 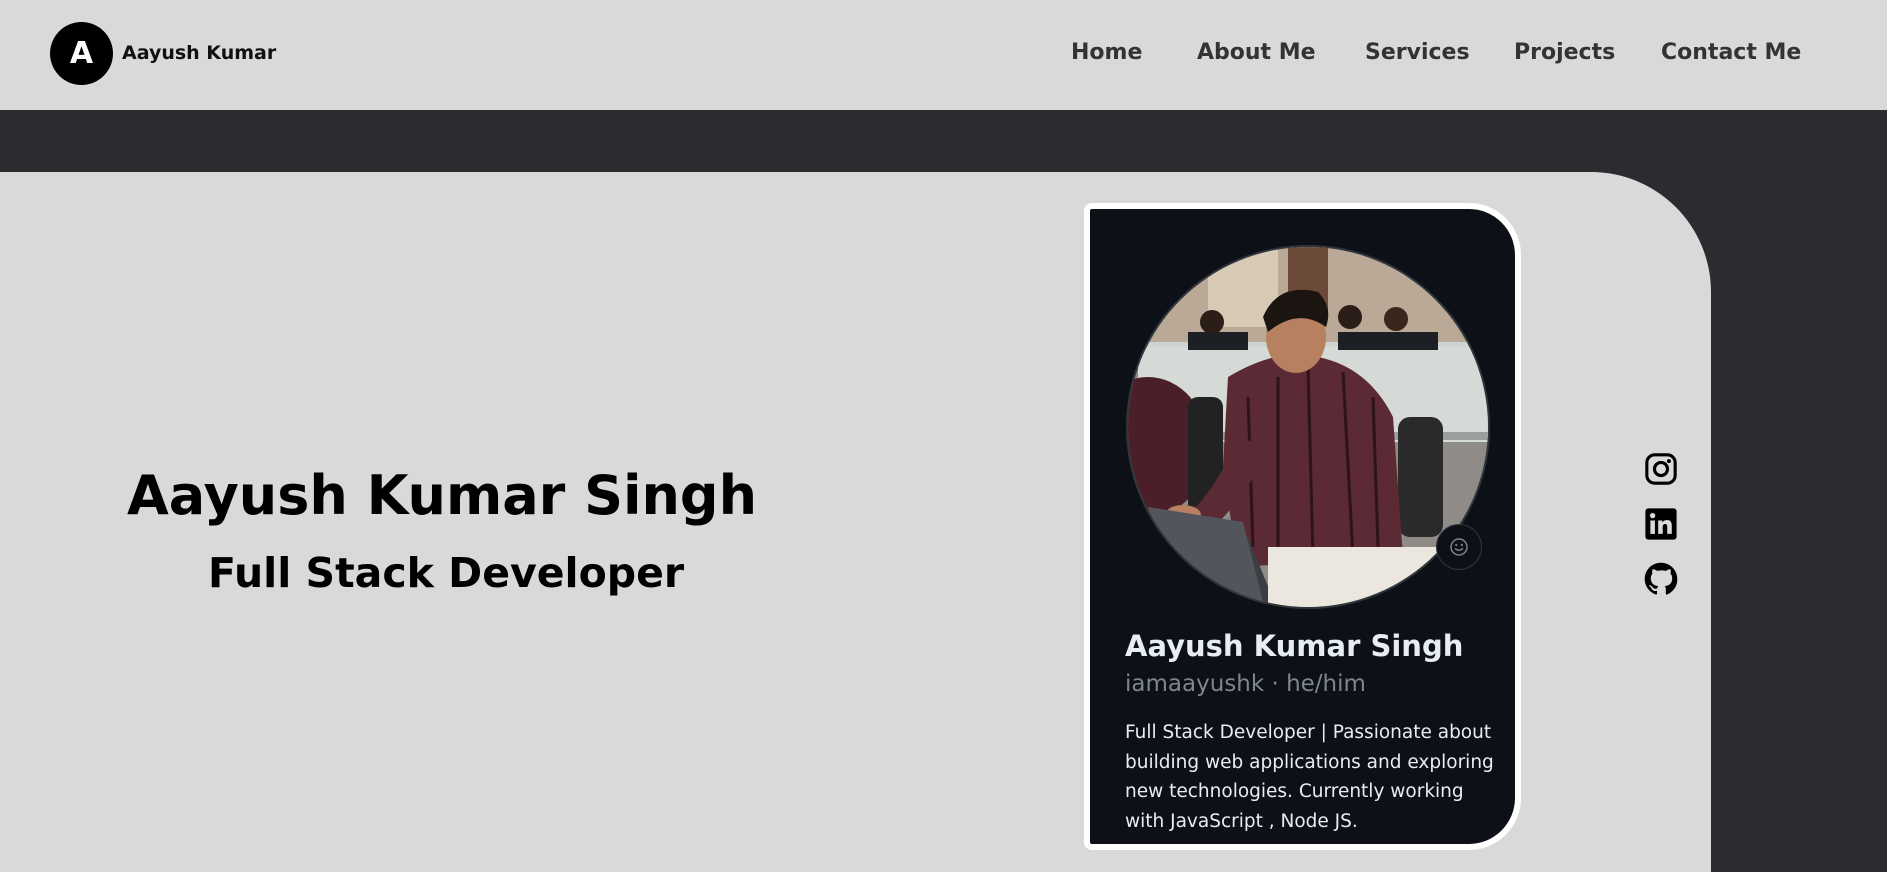 I want to click on nav-about-me: About Me, so click(x=1256, y=52).